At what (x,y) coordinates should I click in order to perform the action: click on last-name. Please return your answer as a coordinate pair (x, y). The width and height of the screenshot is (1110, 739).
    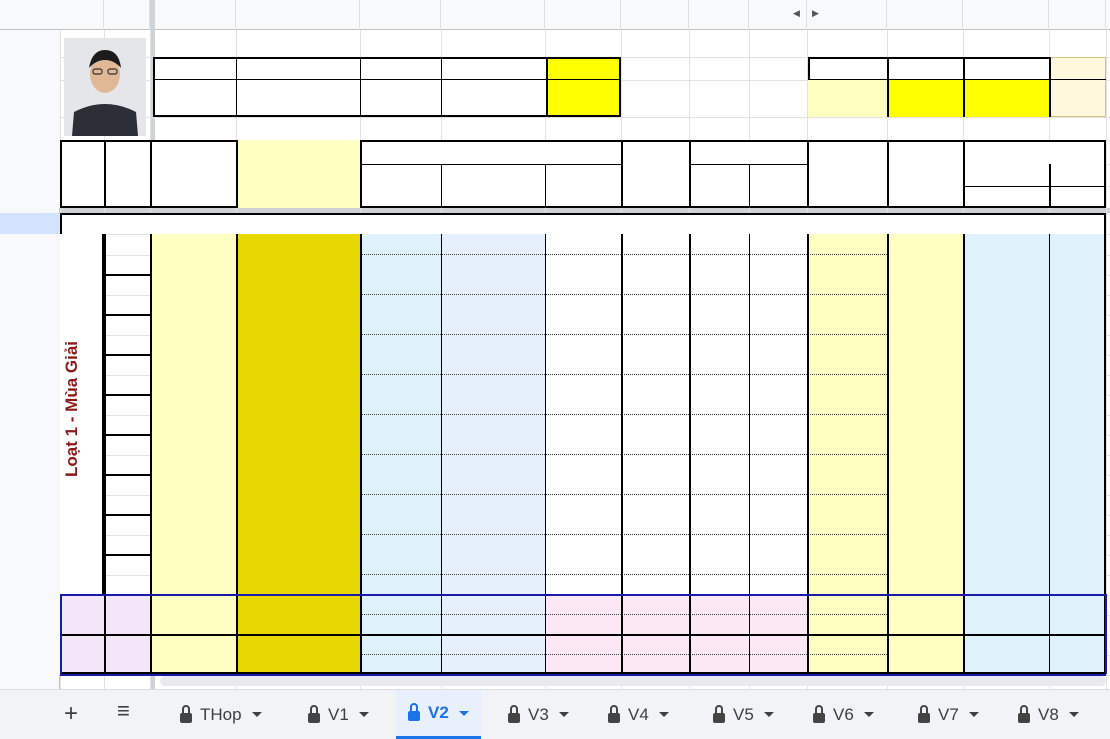
    Looking at the image, I should click on (298, 99).